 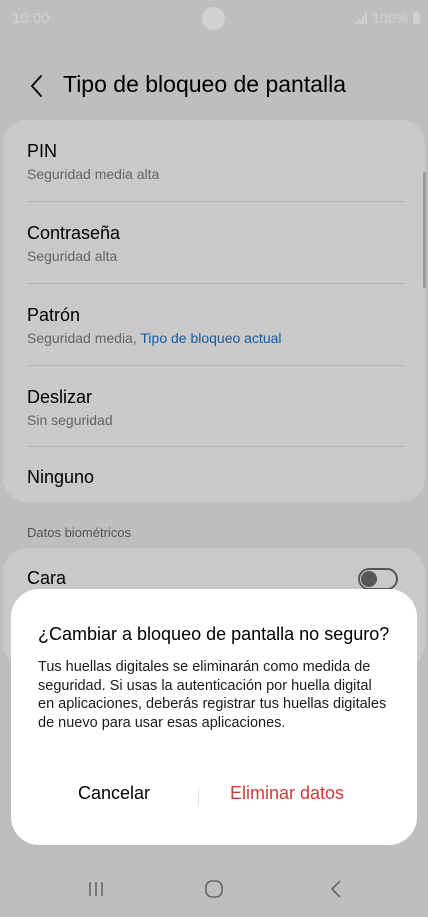 I want to click on delete-data-button: Eliminar datos, so click(x=287, y=793).